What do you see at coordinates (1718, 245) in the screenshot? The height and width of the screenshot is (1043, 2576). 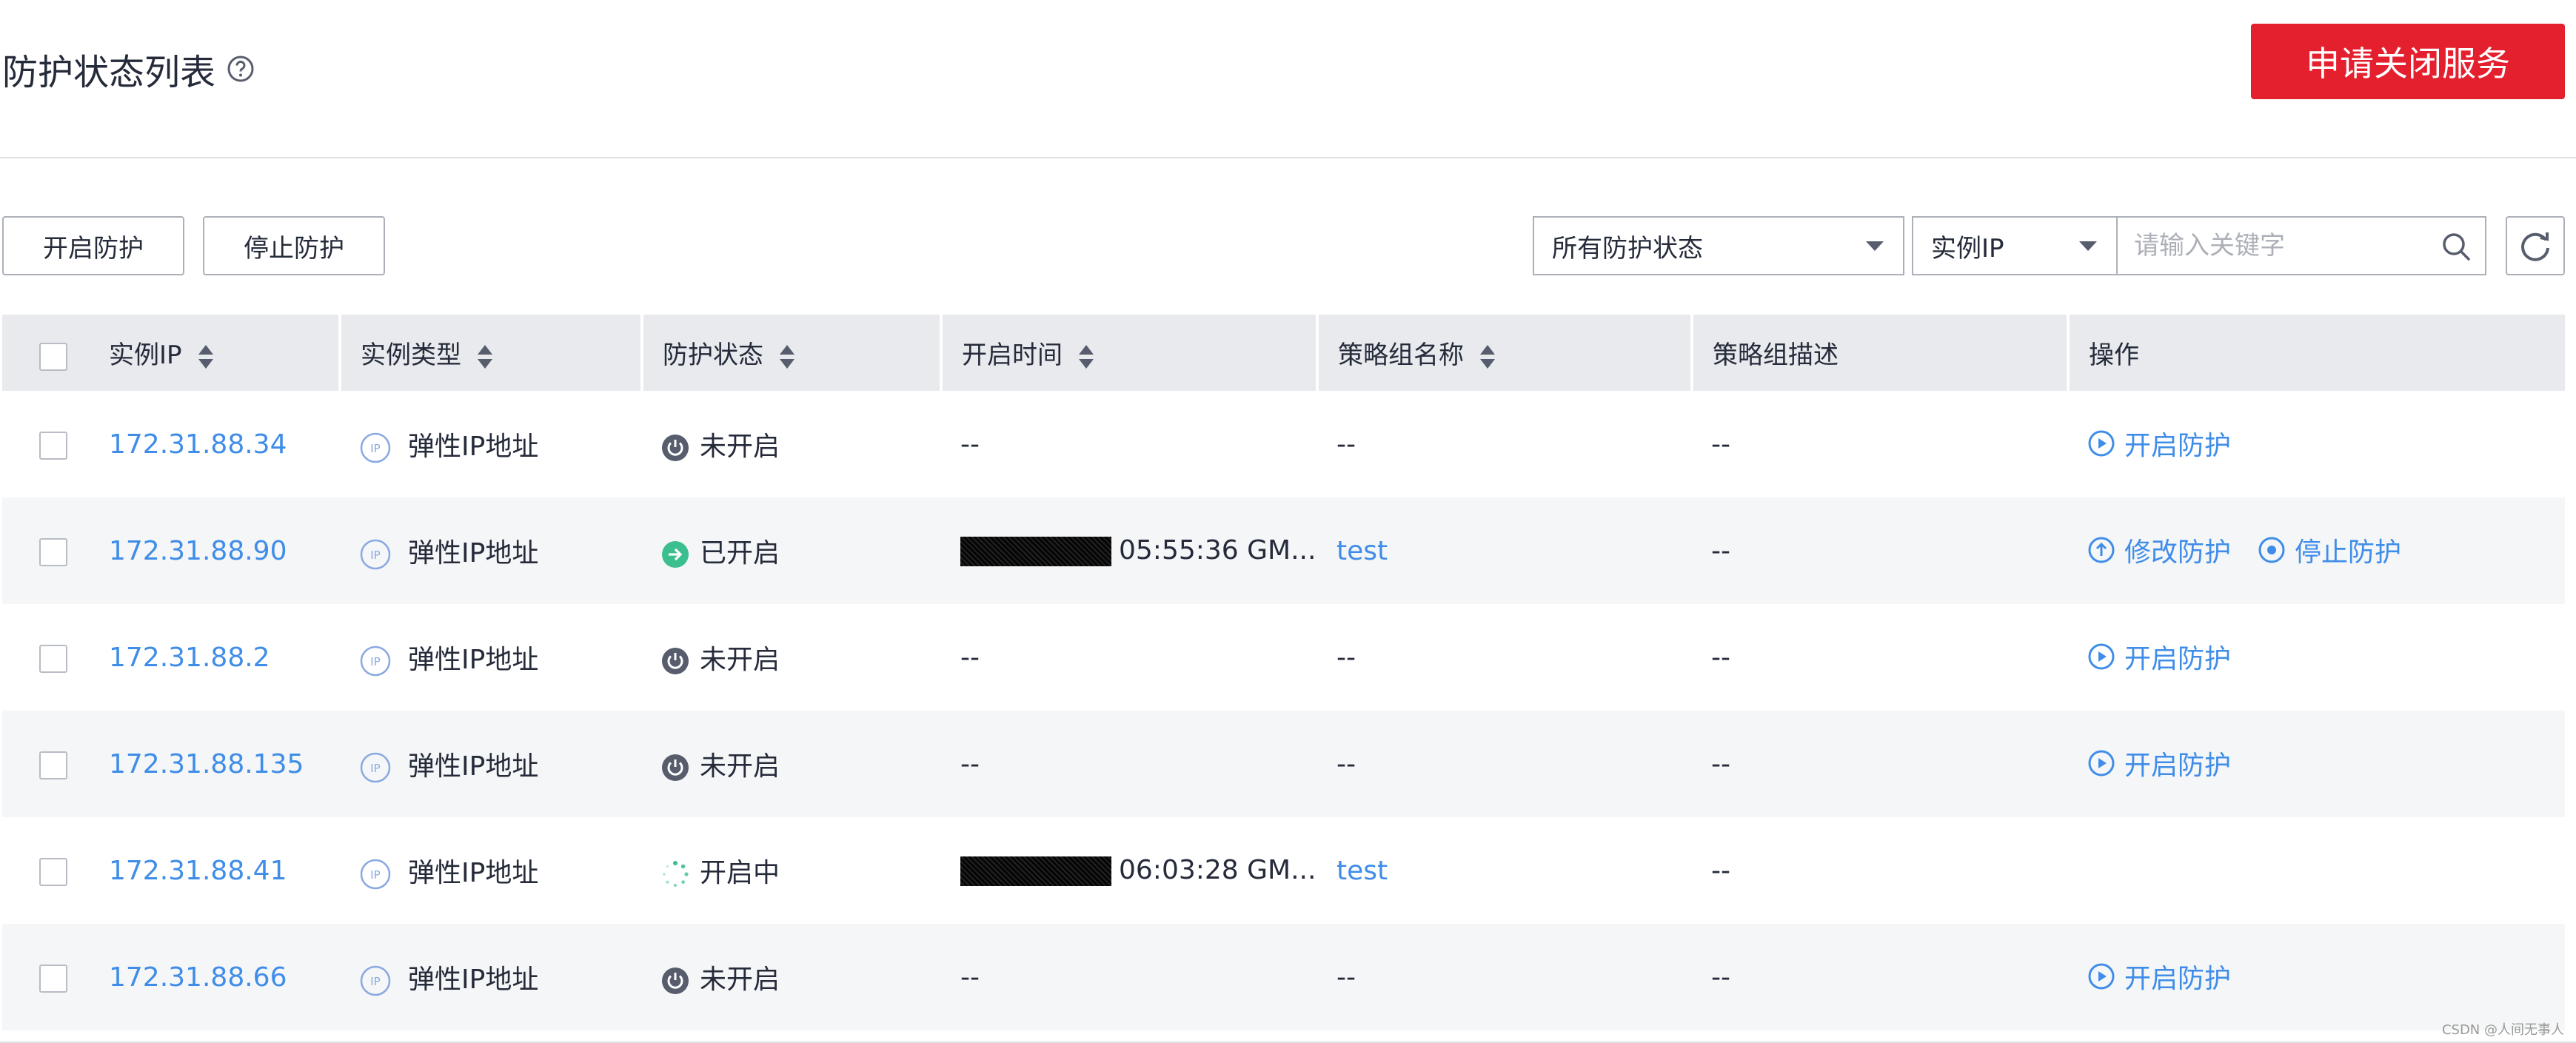 I see `status-filter-select: 所有防护状态` at bounding box center [1718, 245].